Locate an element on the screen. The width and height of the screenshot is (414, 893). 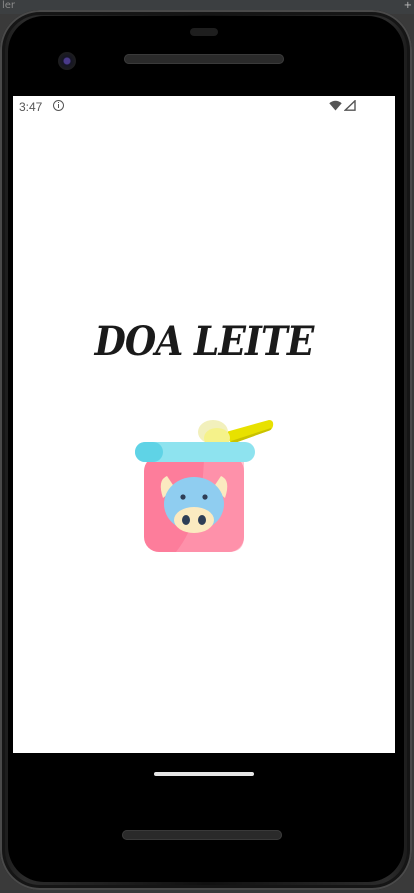
home-gesture-bar is located at coordinates (204, 774).